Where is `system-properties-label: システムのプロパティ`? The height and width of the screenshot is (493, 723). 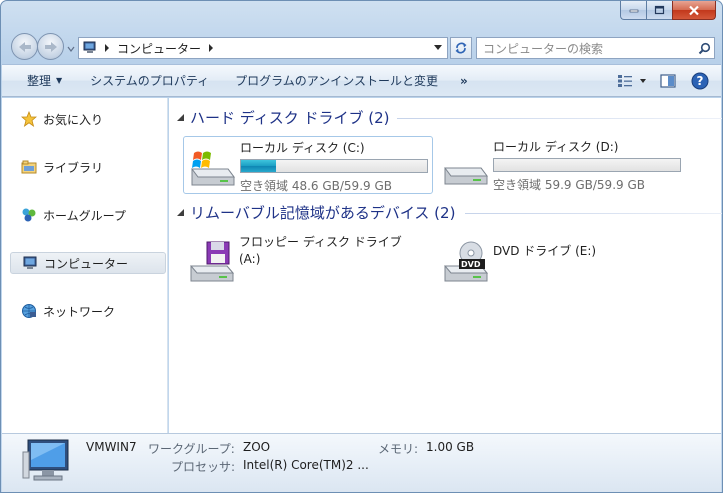
system-properties-label: システムのプロパティ is located at coordinates (150, 81).